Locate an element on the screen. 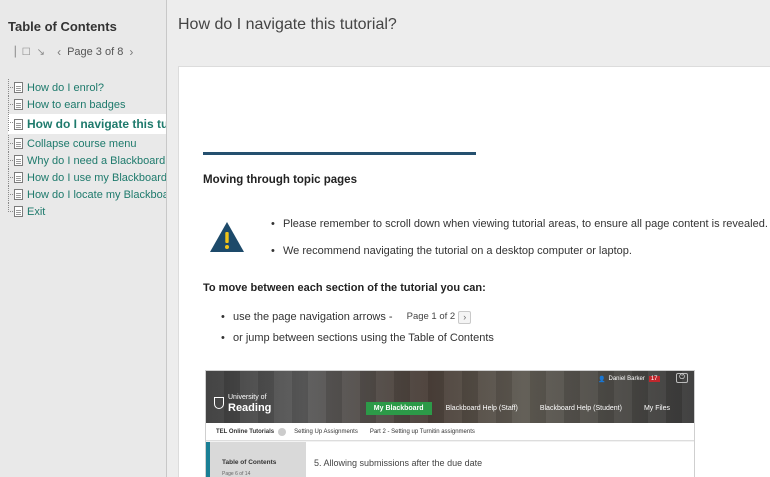  nav-method-label: use the page navigation arrows - is located at coordinates (313, 317).